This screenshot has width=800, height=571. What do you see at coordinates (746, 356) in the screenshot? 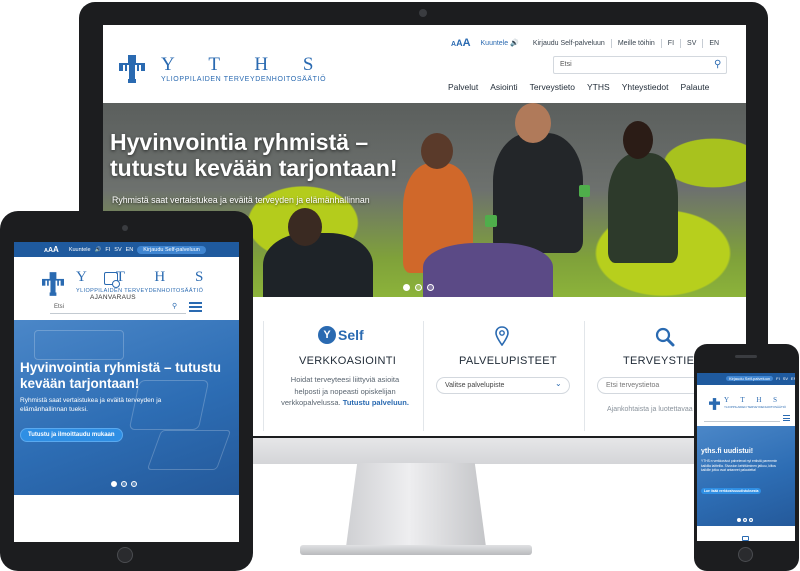
I see `phone-speaker` at bounding box center [746, 356].